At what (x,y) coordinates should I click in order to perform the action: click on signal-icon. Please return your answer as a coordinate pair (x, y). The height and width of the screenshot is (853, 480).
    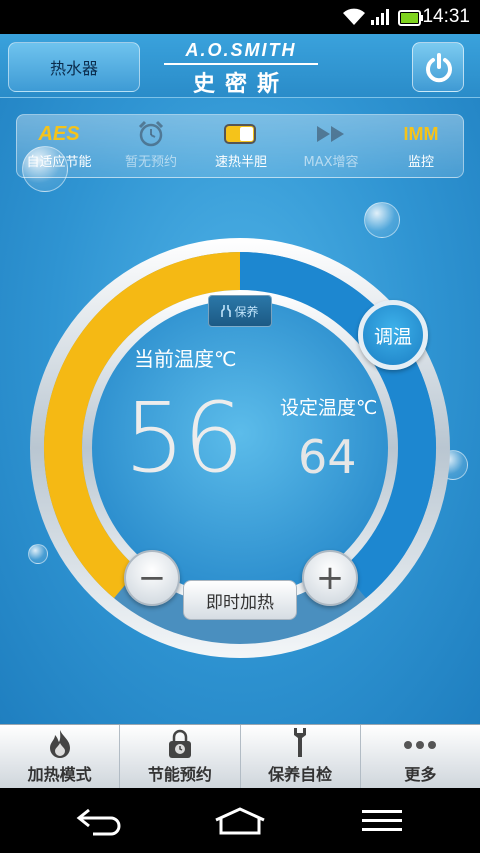
    Looking at the image, I should click on (380, 17).